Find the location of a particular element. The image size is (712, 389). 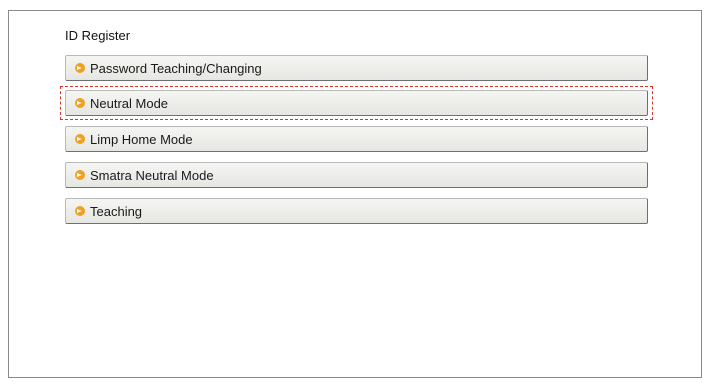

menu-item-label: Smatra Neutral Mode is located at coordinates (152, 175).